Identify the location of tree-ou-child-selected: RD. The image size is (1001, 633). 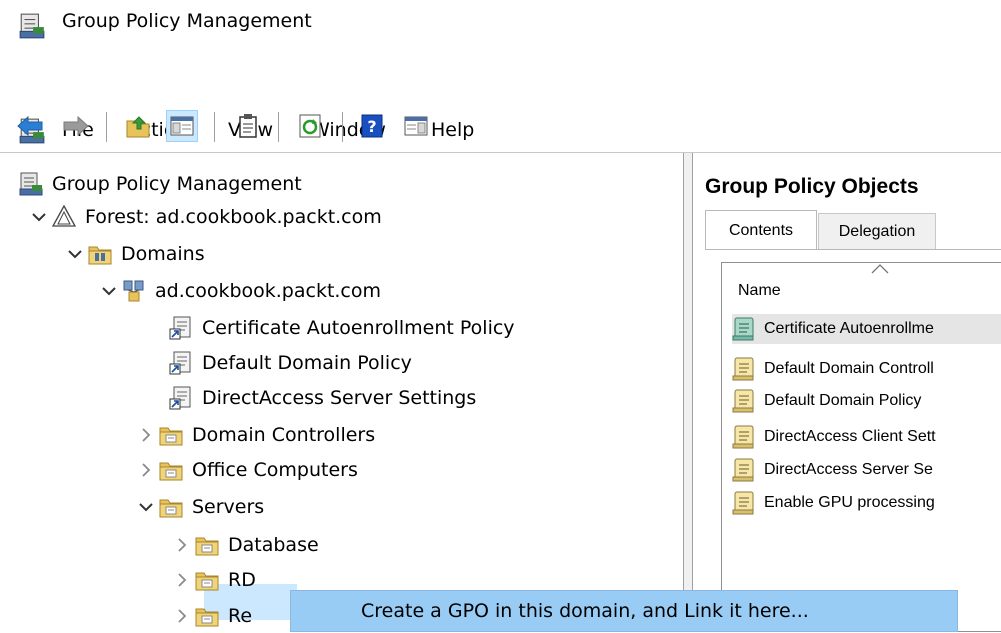
(213, 580).